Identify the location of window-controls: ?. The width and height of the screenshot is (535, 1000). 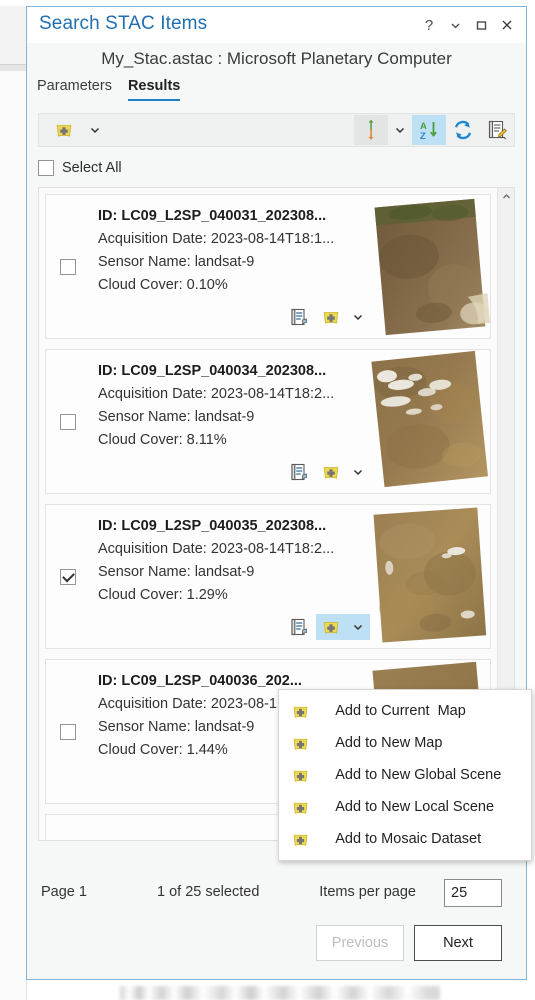
(468, 25).